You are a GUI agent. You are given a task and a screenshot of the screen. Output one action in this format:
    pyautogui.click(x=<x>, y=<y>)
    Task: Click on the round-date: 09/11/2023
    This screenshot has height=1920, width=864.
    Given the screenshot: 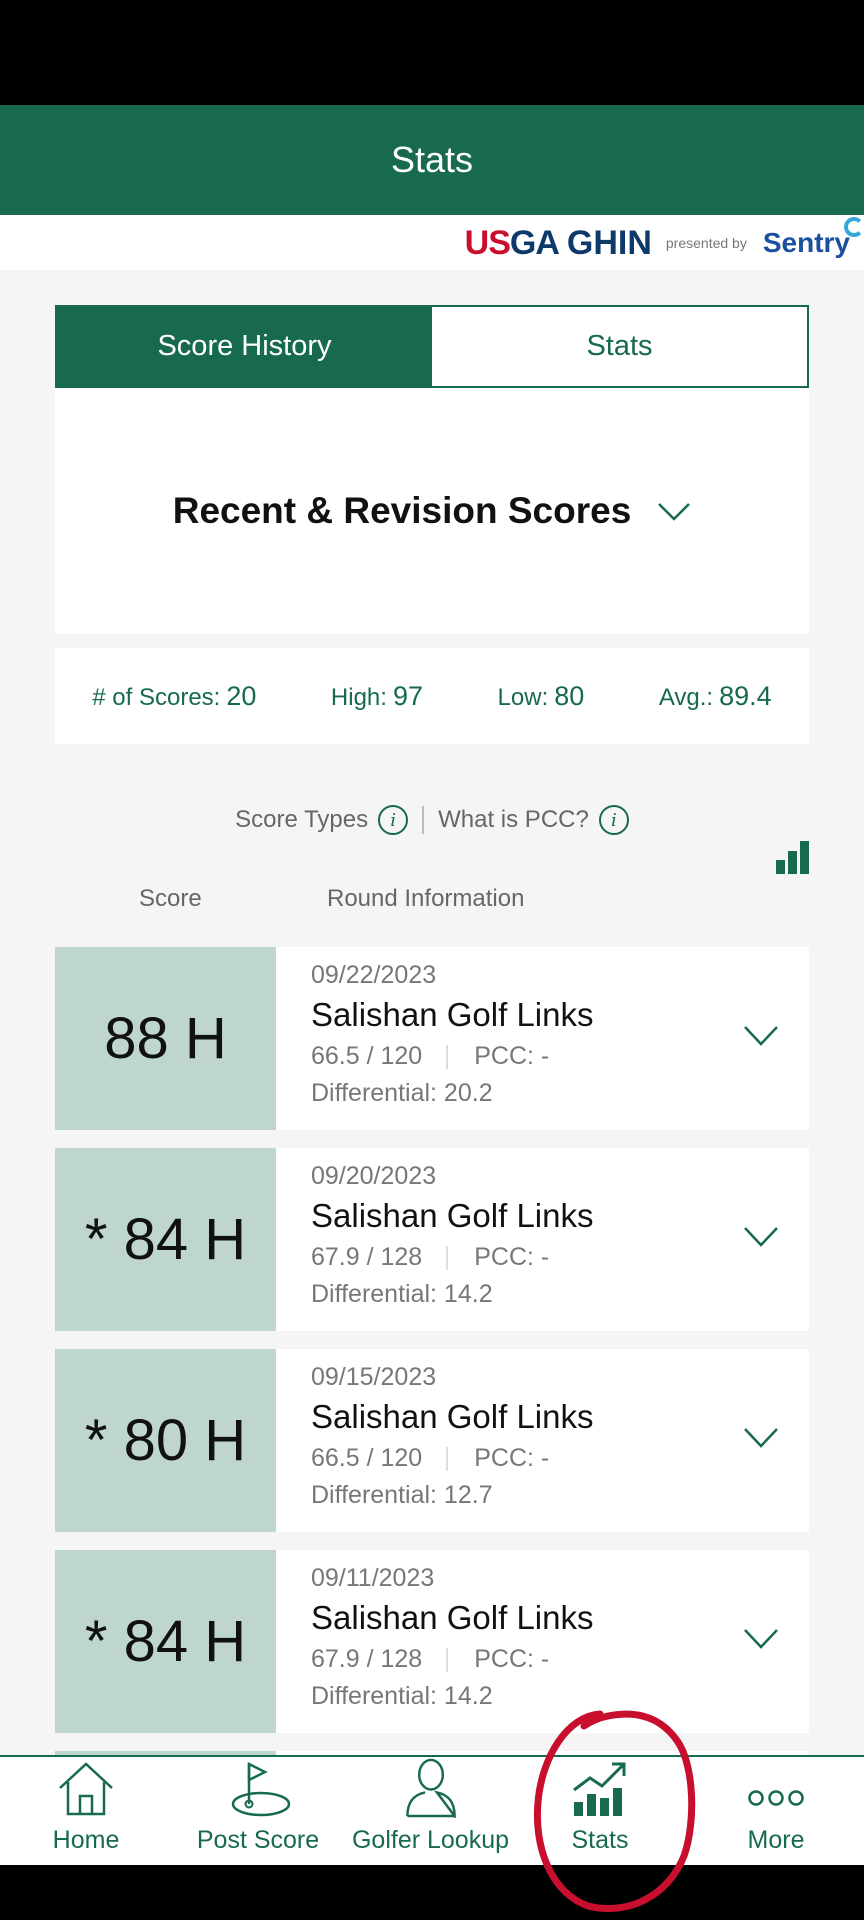 What is the action you would take?
    pyautogui.click(x=373, y=1578)
    